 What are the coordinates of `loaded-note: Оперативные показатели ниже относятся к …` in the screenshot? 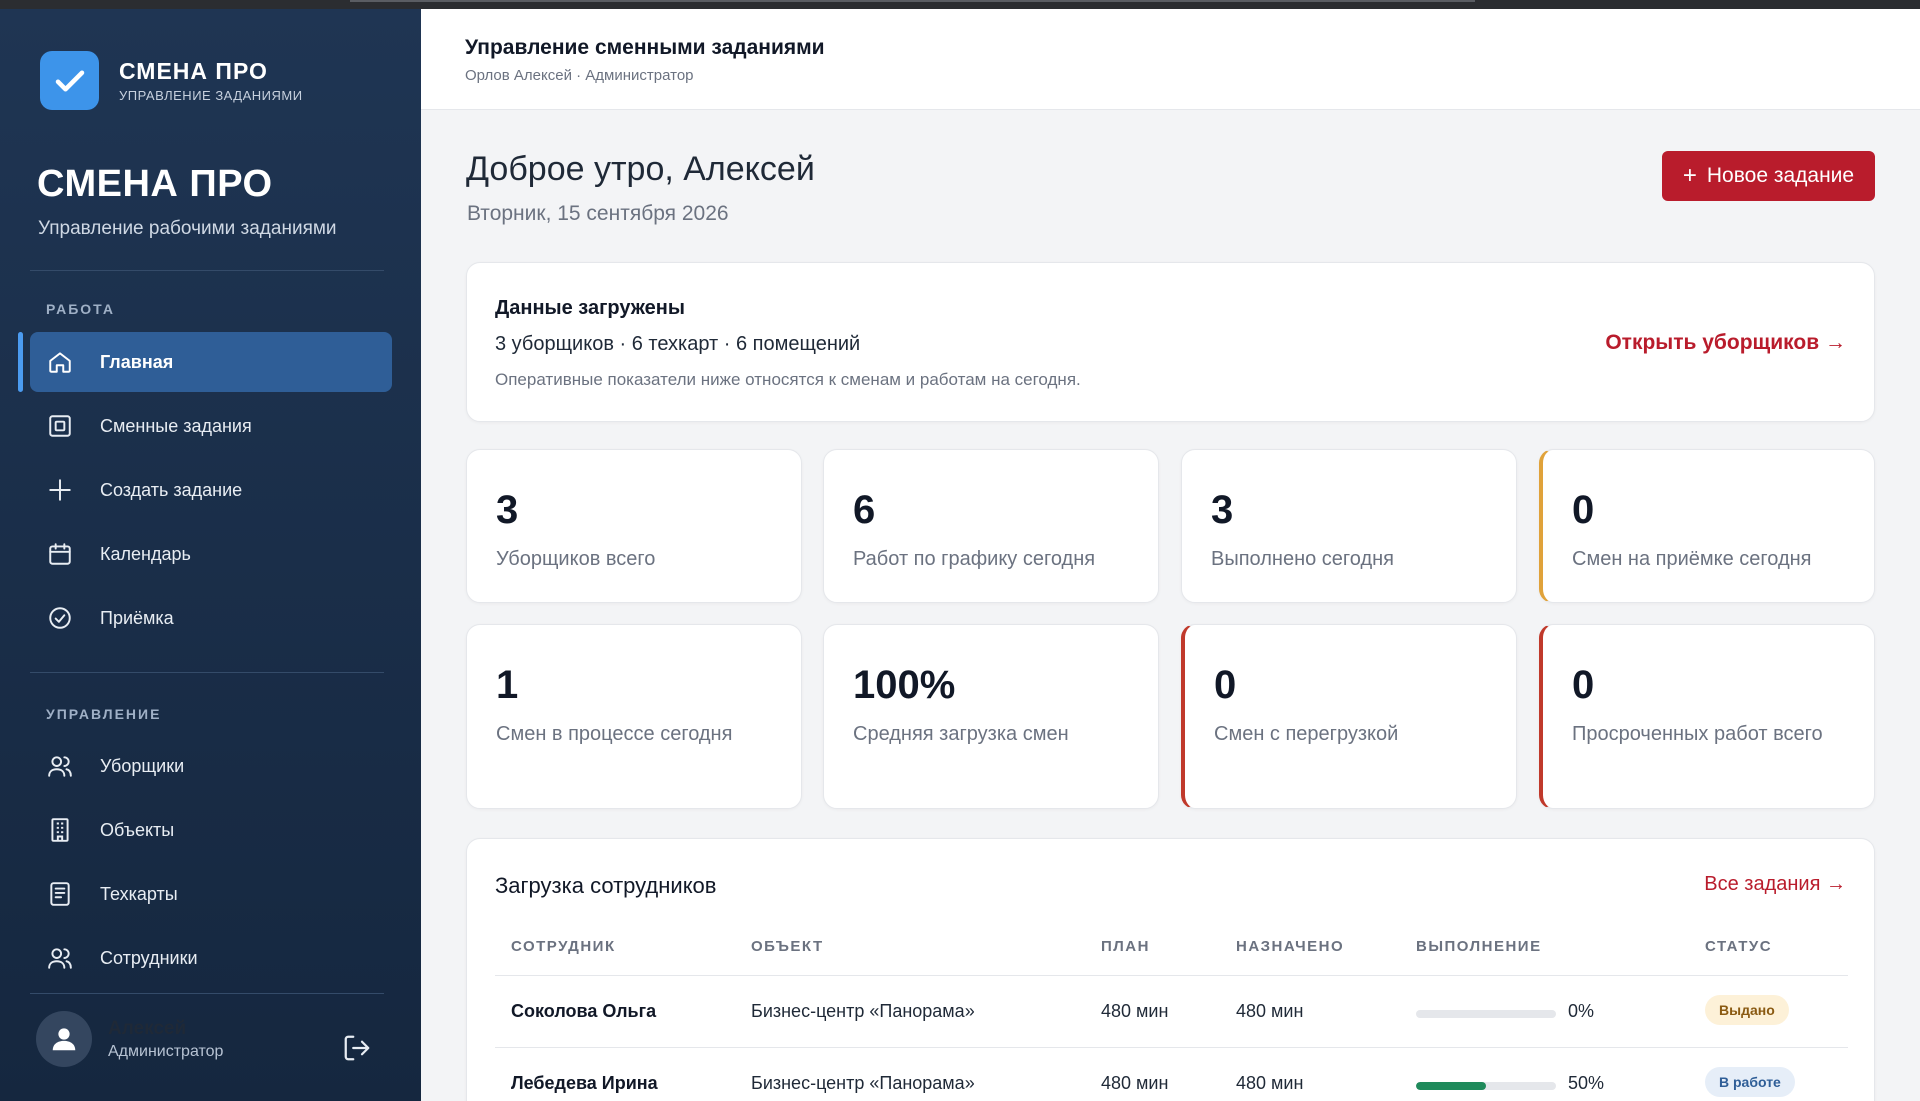 It's located at (788, 379).